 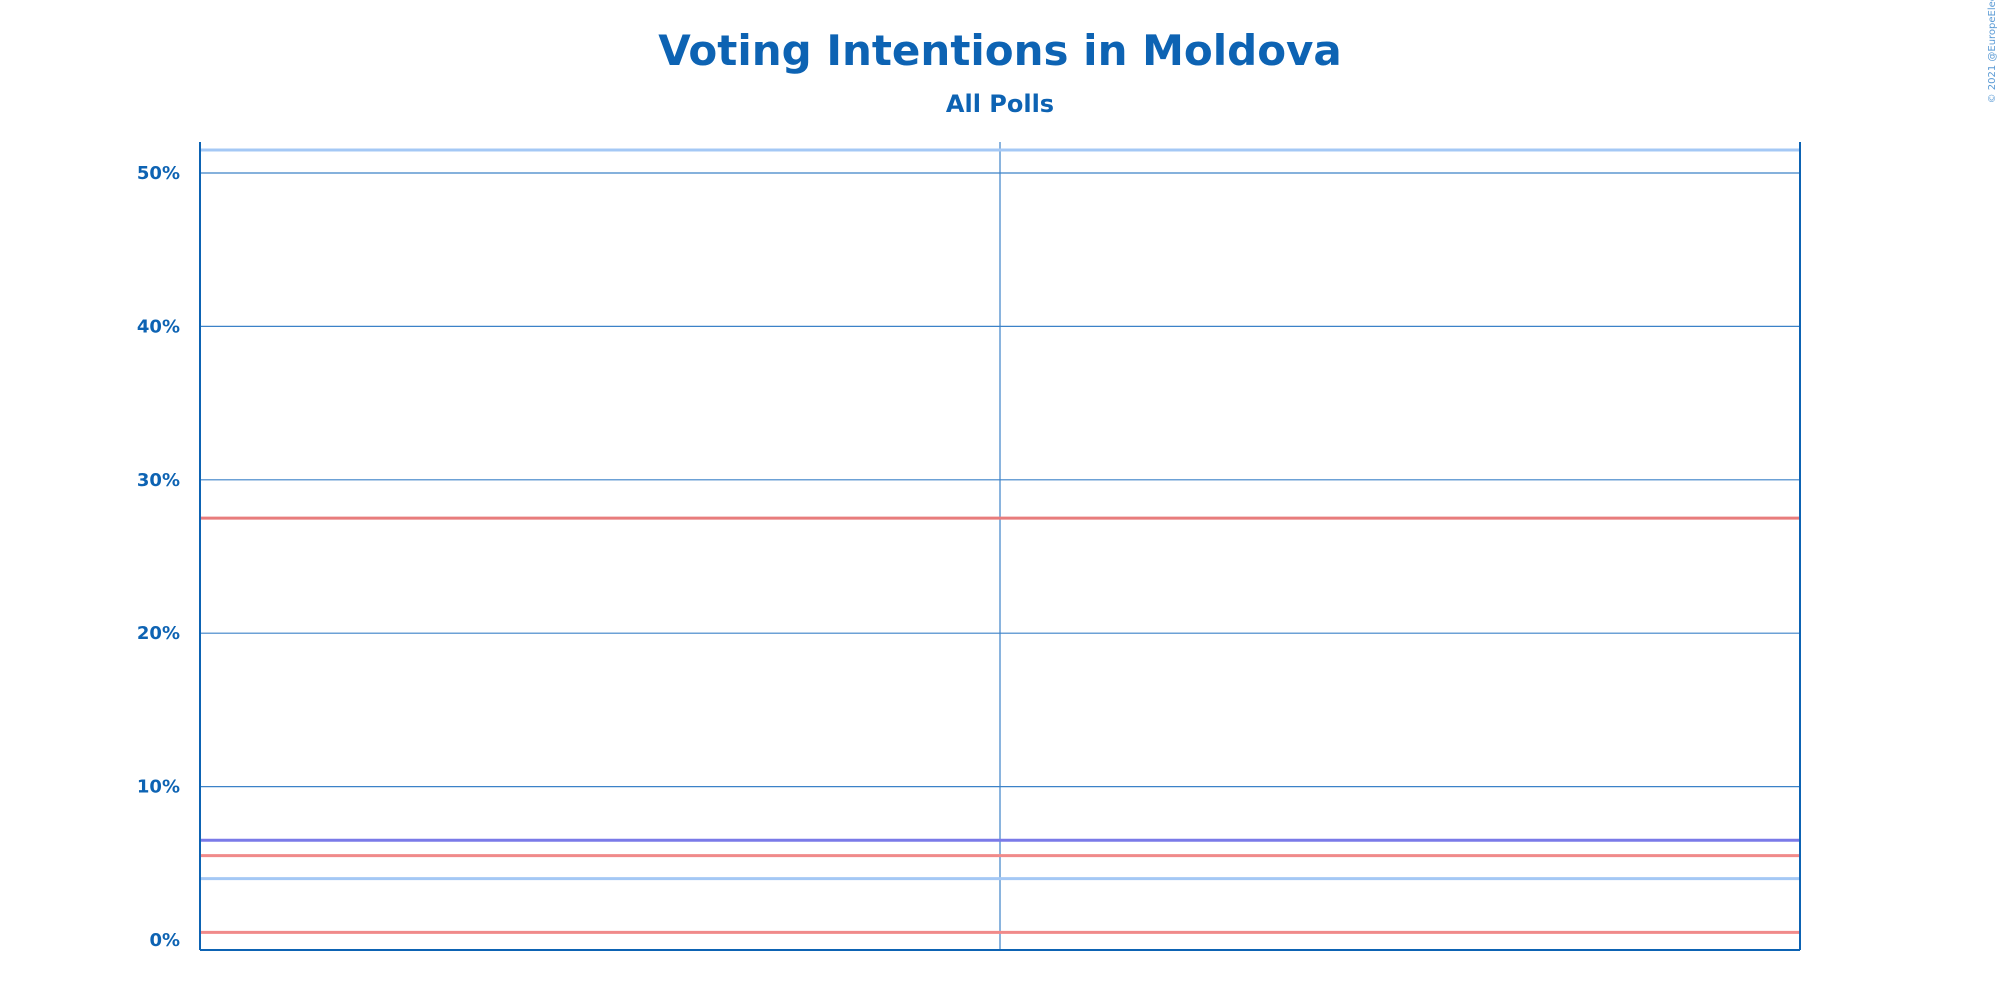 I want to click on y-tick-label: 30%, so click(x=158, y=480).